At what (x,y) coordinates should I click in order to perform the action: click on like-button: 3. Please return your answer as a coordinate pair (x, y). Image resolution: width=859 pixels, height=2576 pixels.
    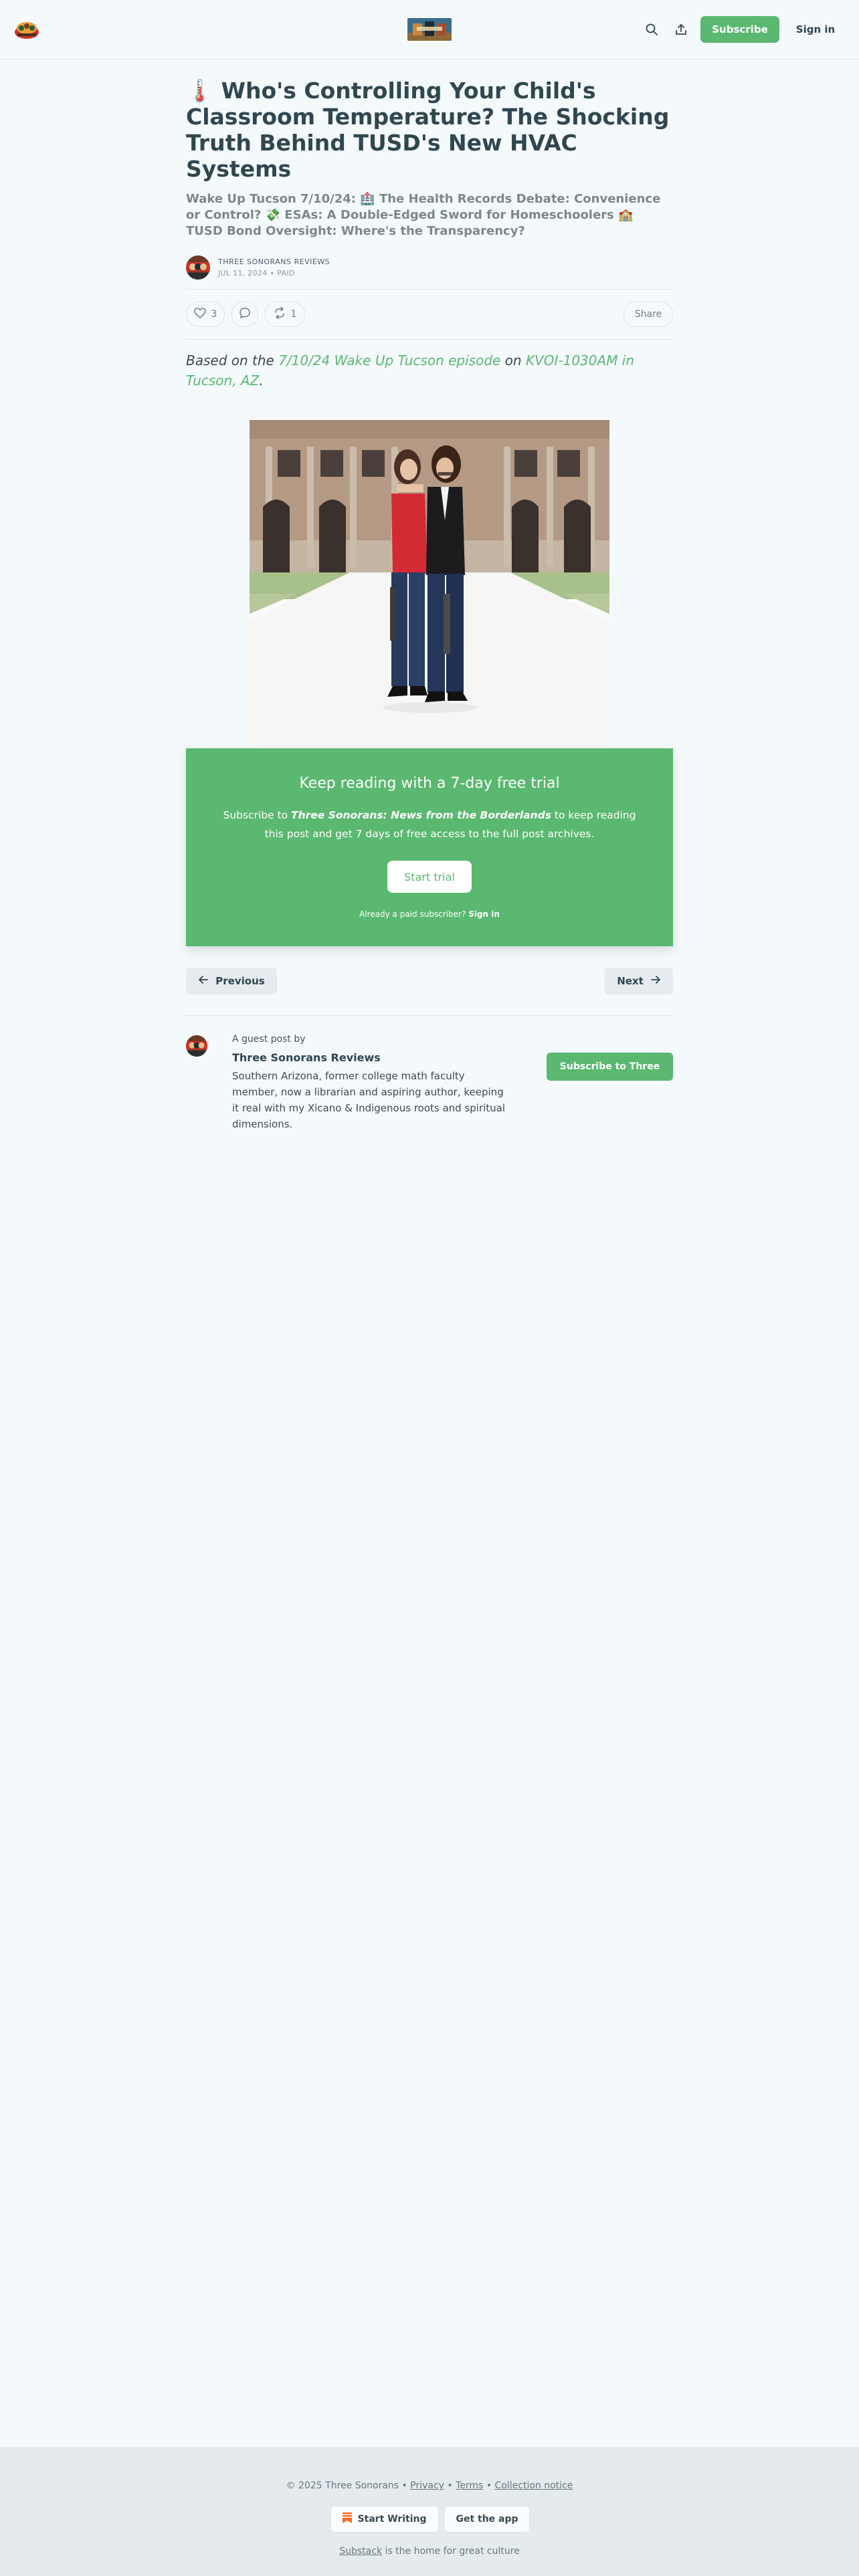
    Looking at the image, I should click on (205, 314).